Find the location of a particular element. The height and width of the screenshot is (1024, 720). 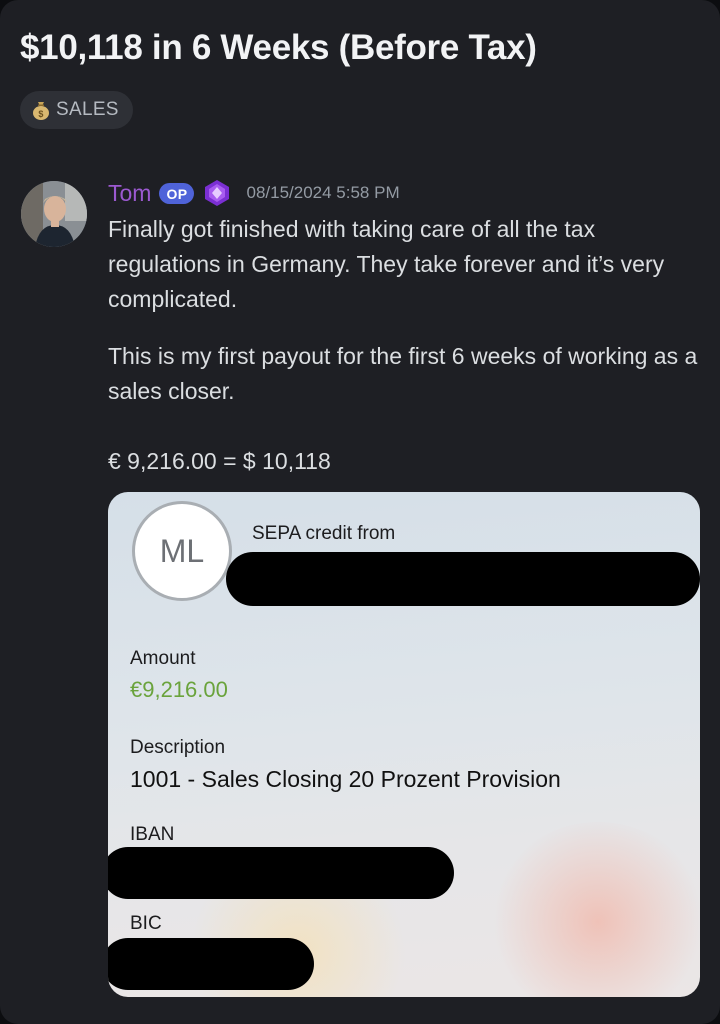

description-label: Description is located at coordinates (178, 747).